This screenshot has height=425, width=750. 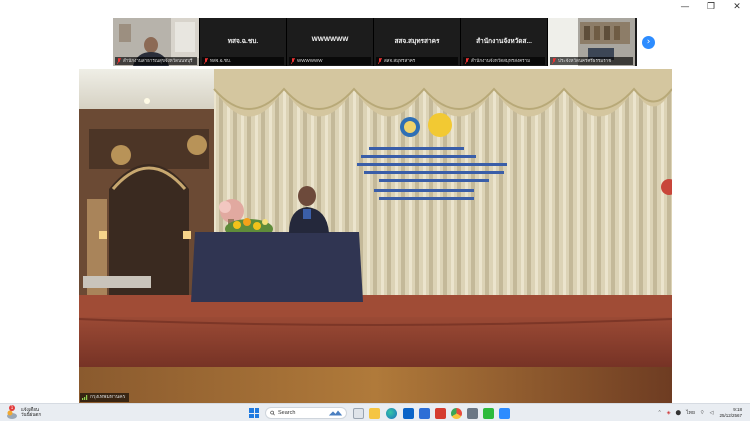 What do you see at coordinates (408, 413) in the screenshot?
I see `outlook-icon` at bounding box center [408, 413].